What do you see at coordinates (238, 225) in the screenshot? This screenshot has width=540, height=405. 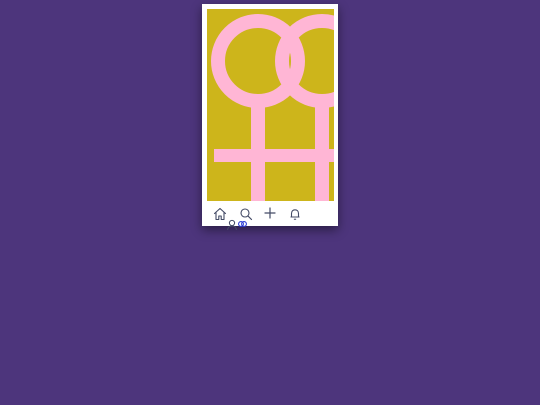 I see `profile-icon` at bounding box center [238, 225].